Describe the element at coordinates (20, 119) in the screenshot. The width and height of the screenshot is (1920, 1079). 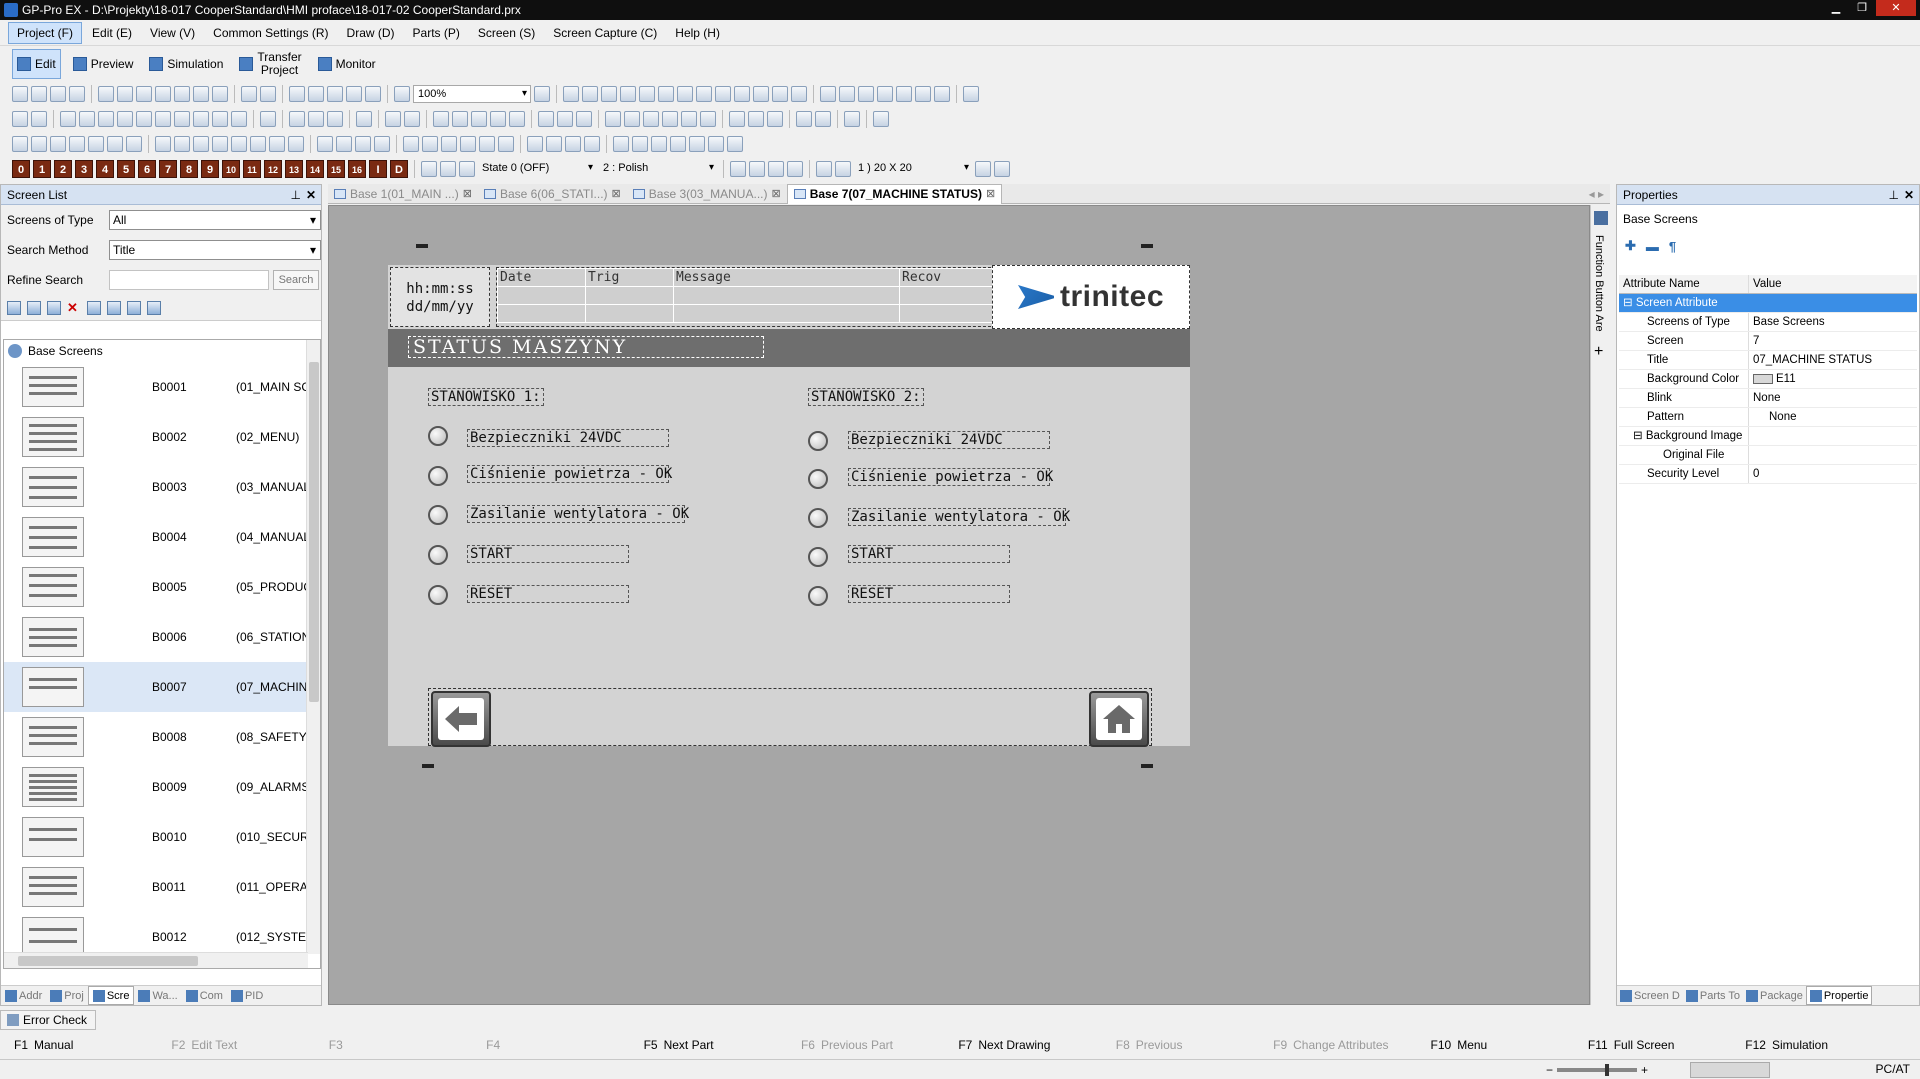
I see `select-icon` at that location.